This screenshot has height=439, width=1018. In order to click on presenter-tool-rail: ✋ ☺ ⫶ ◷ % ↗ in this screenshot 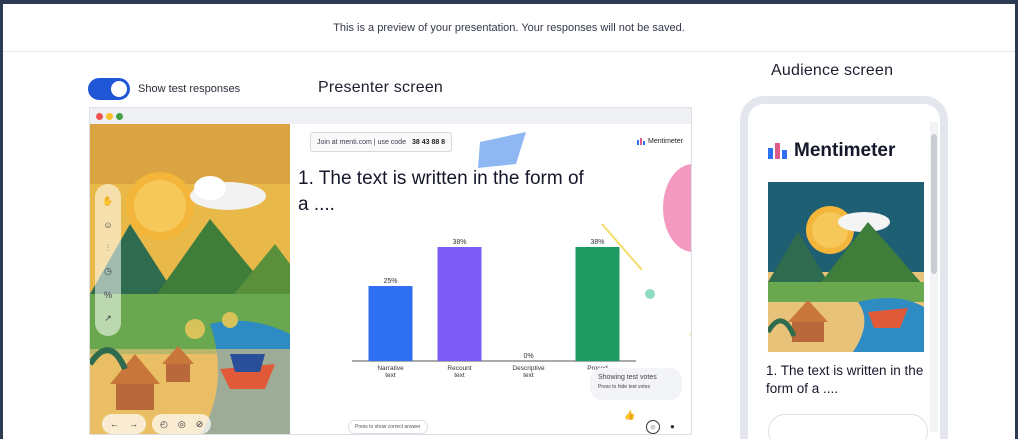, I will do `click(108, 260)`.